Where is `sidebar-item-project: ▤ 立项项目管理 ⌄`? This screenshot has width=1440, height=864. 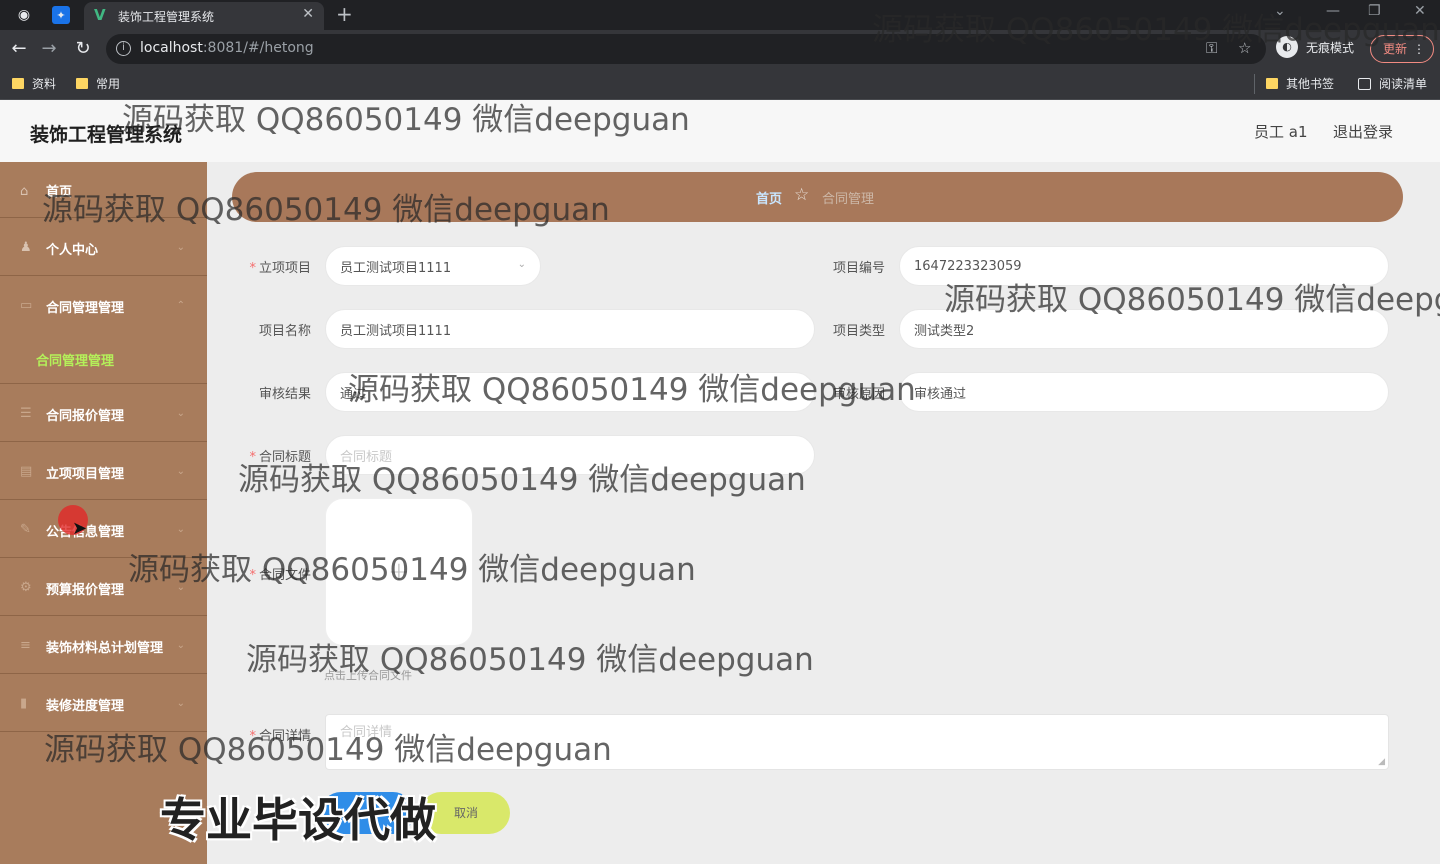 sidebar-item-project: ▤ 立项项目管理 ⌄ is located at coordinates (103, 471).